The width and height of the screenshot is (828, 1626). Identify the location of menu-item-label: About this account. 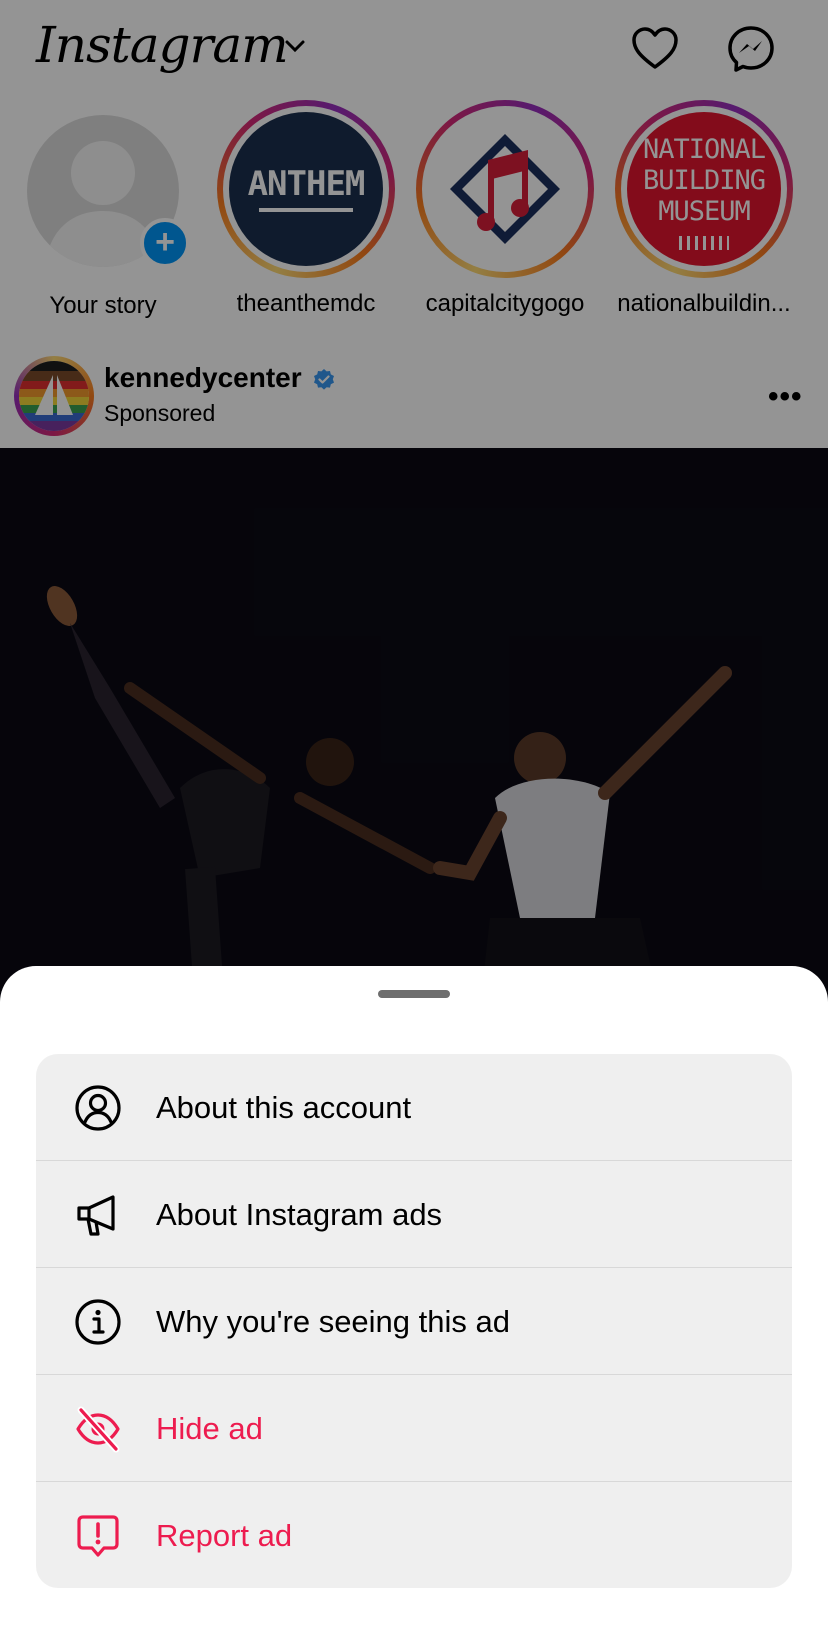
(284, 1107).